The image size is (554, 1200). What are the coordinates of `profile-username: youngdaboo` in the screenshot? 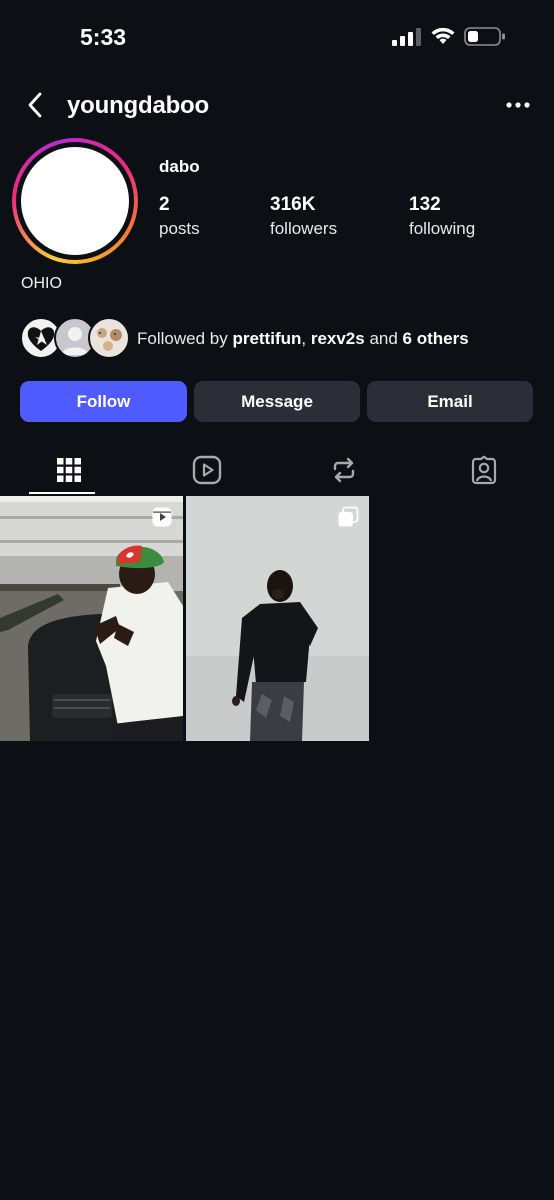 It's located at (138, 105).